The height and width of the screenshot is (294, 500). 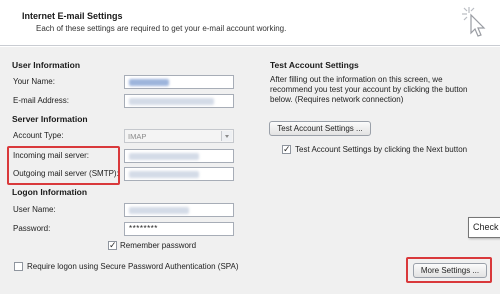 What do you see at coordinates (179, 82) in the screenshot?
I see `your-name-field` at bounding box center [179, 82].